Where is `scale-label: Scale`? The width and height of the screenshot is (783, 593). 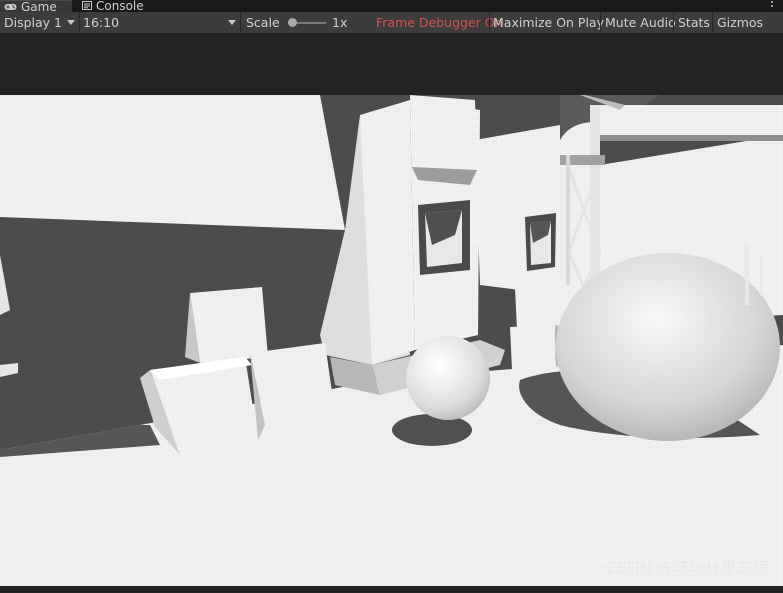 scale-label: Scale is located at coordinates (263, 22).